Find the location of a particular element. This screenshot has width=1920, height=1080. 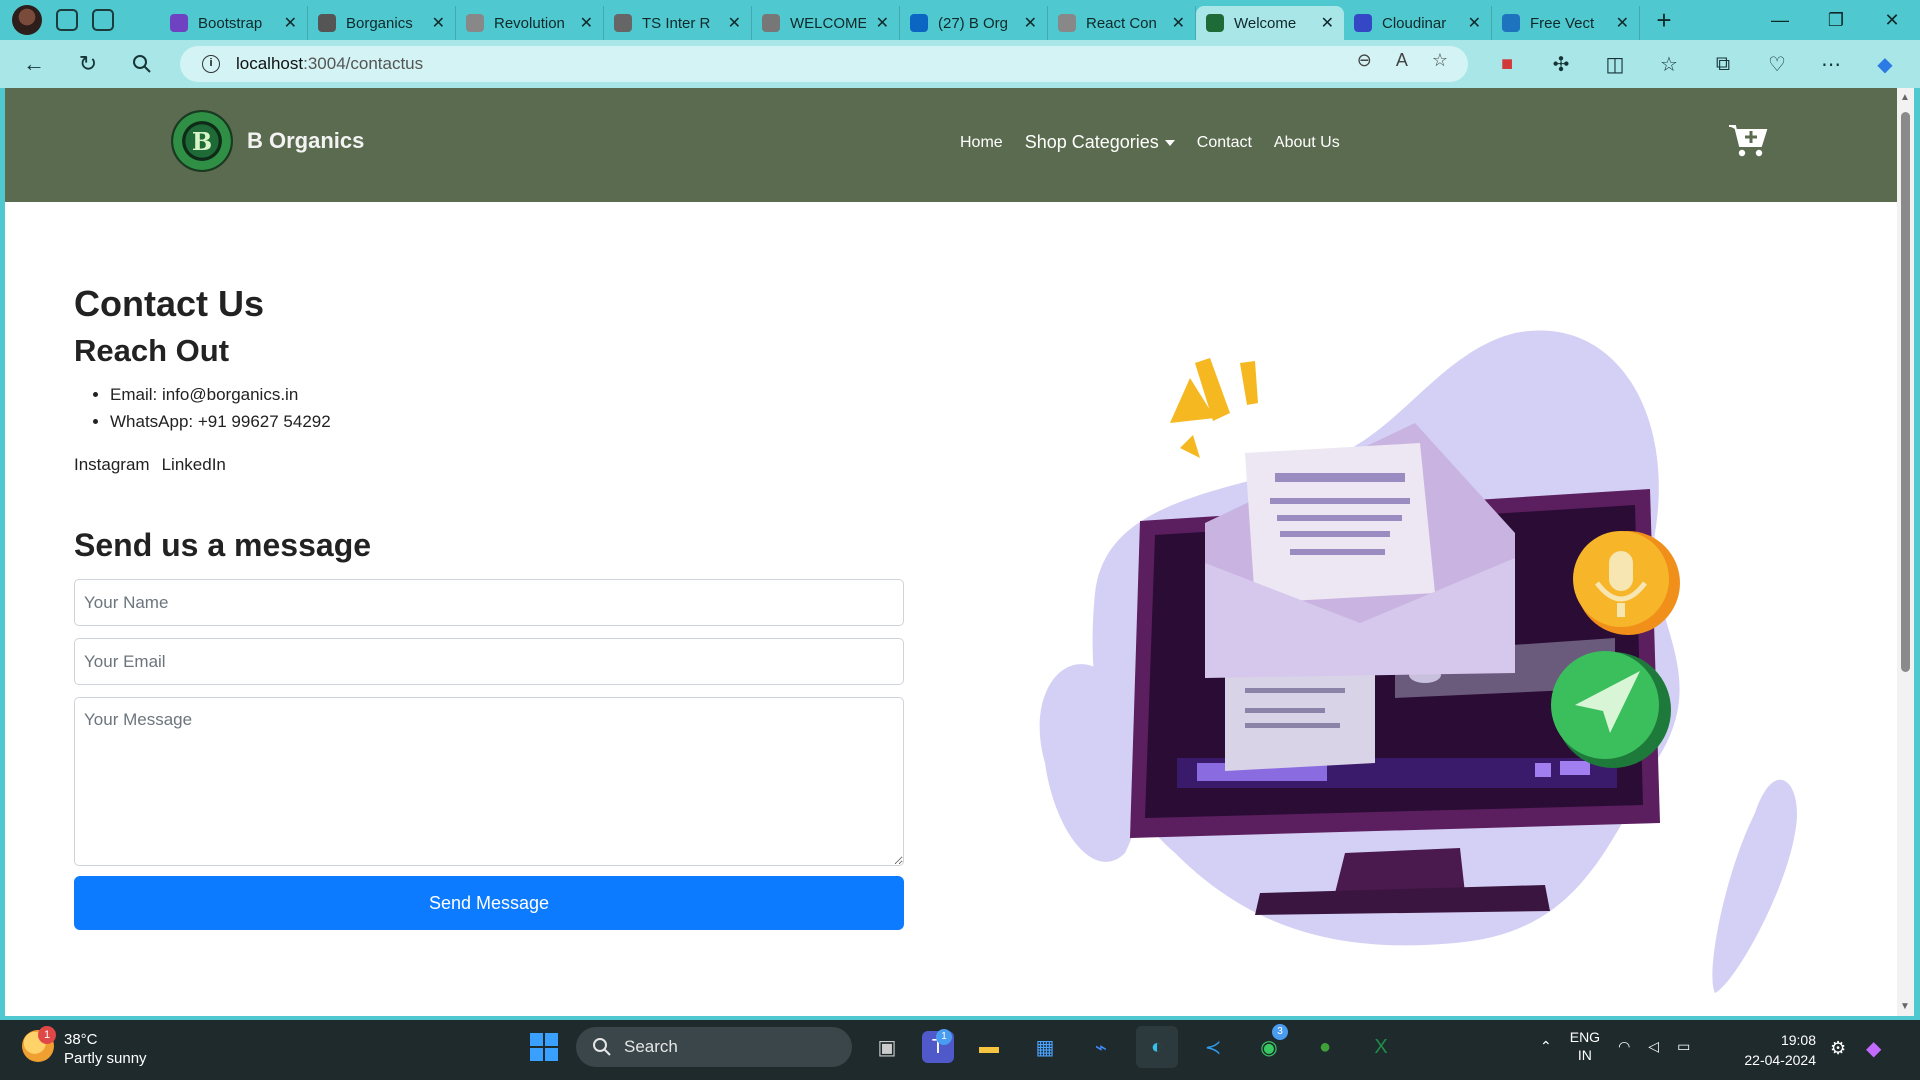

teams-icon: T1 is located at coordinates (938, 1046).